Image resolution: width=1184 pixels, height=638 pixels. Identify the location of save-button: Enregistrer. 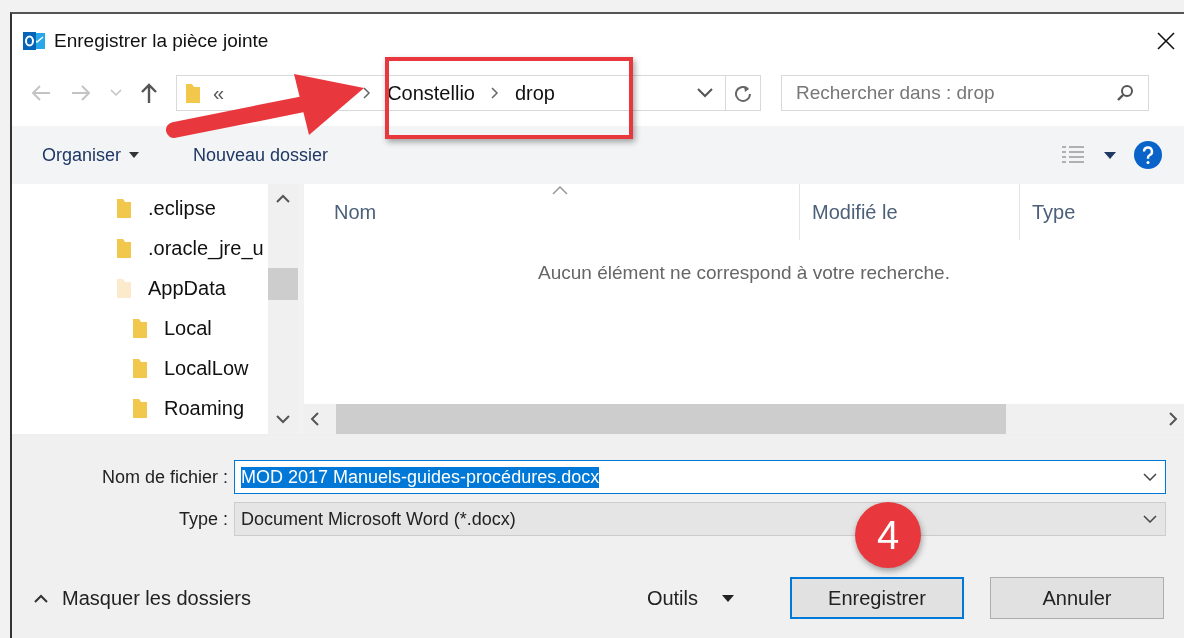
(877, 598).